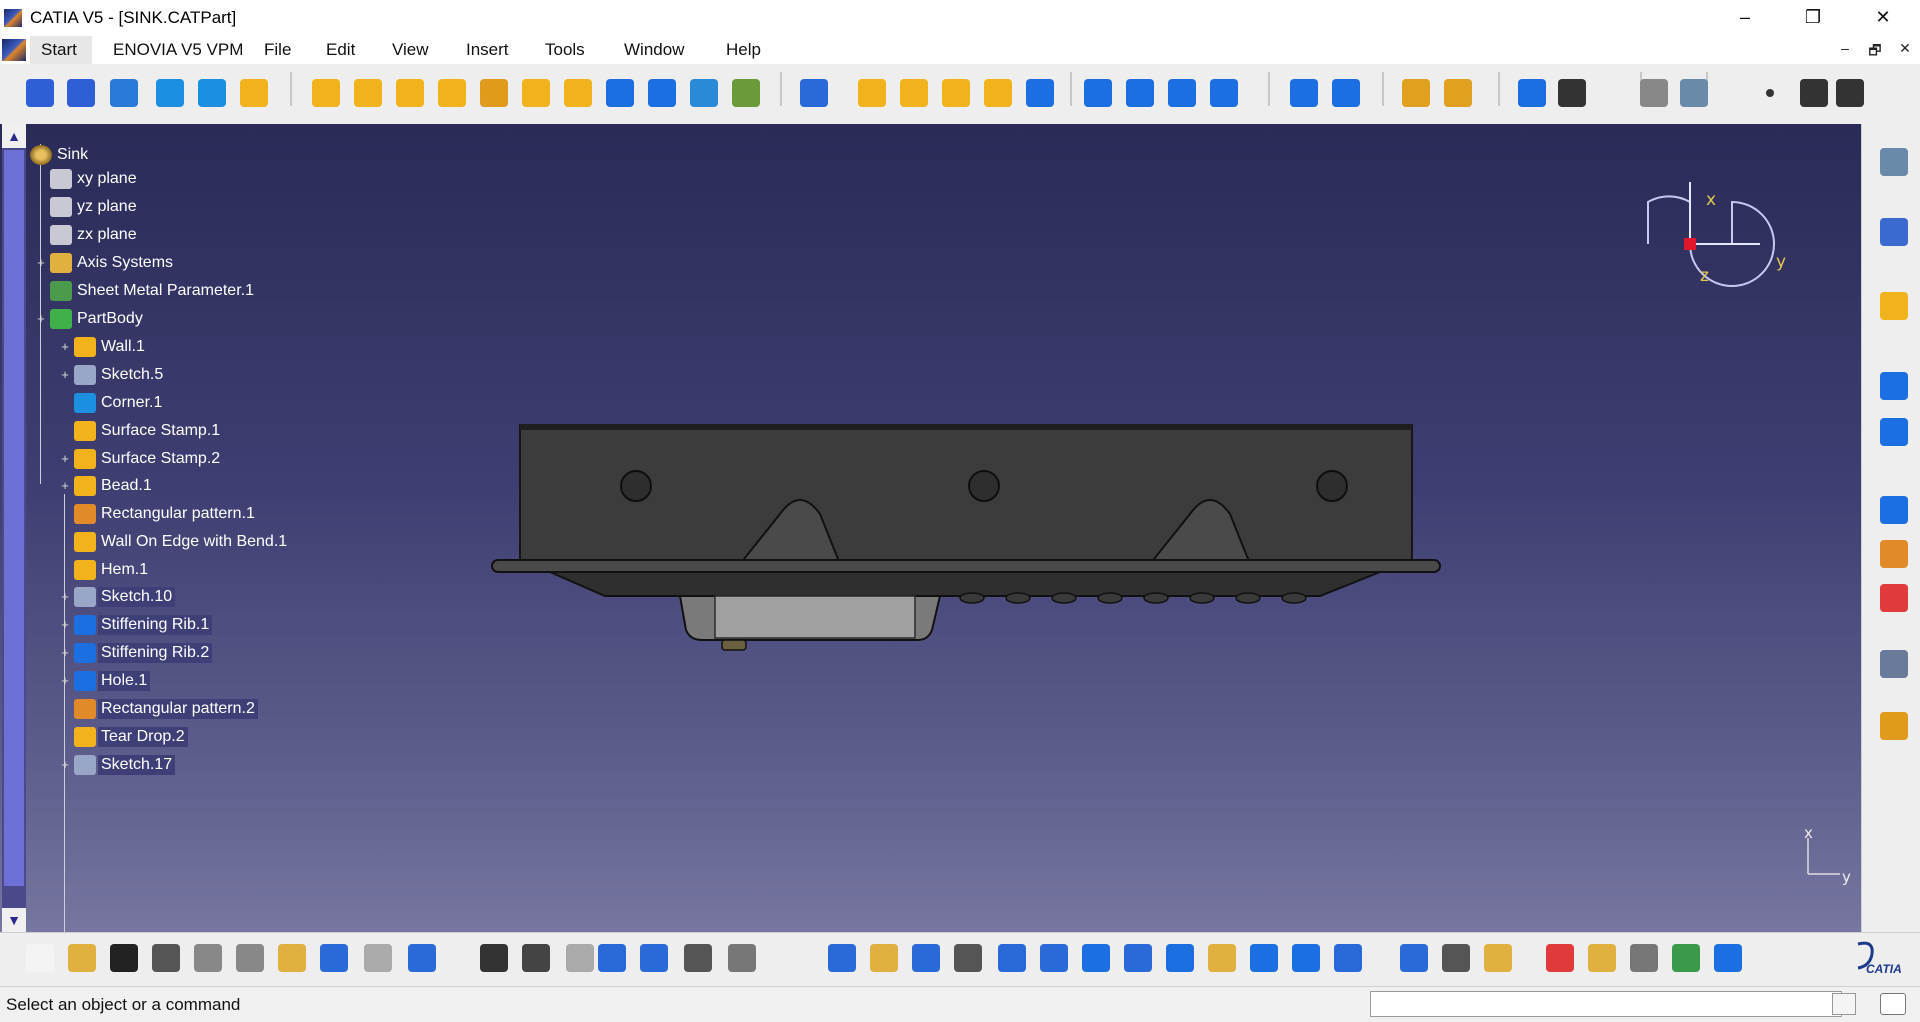  What do you see at coordinates (14, 50) in the screenshot?
I see `catia-menu-icon` at bounding box center [14, 50].